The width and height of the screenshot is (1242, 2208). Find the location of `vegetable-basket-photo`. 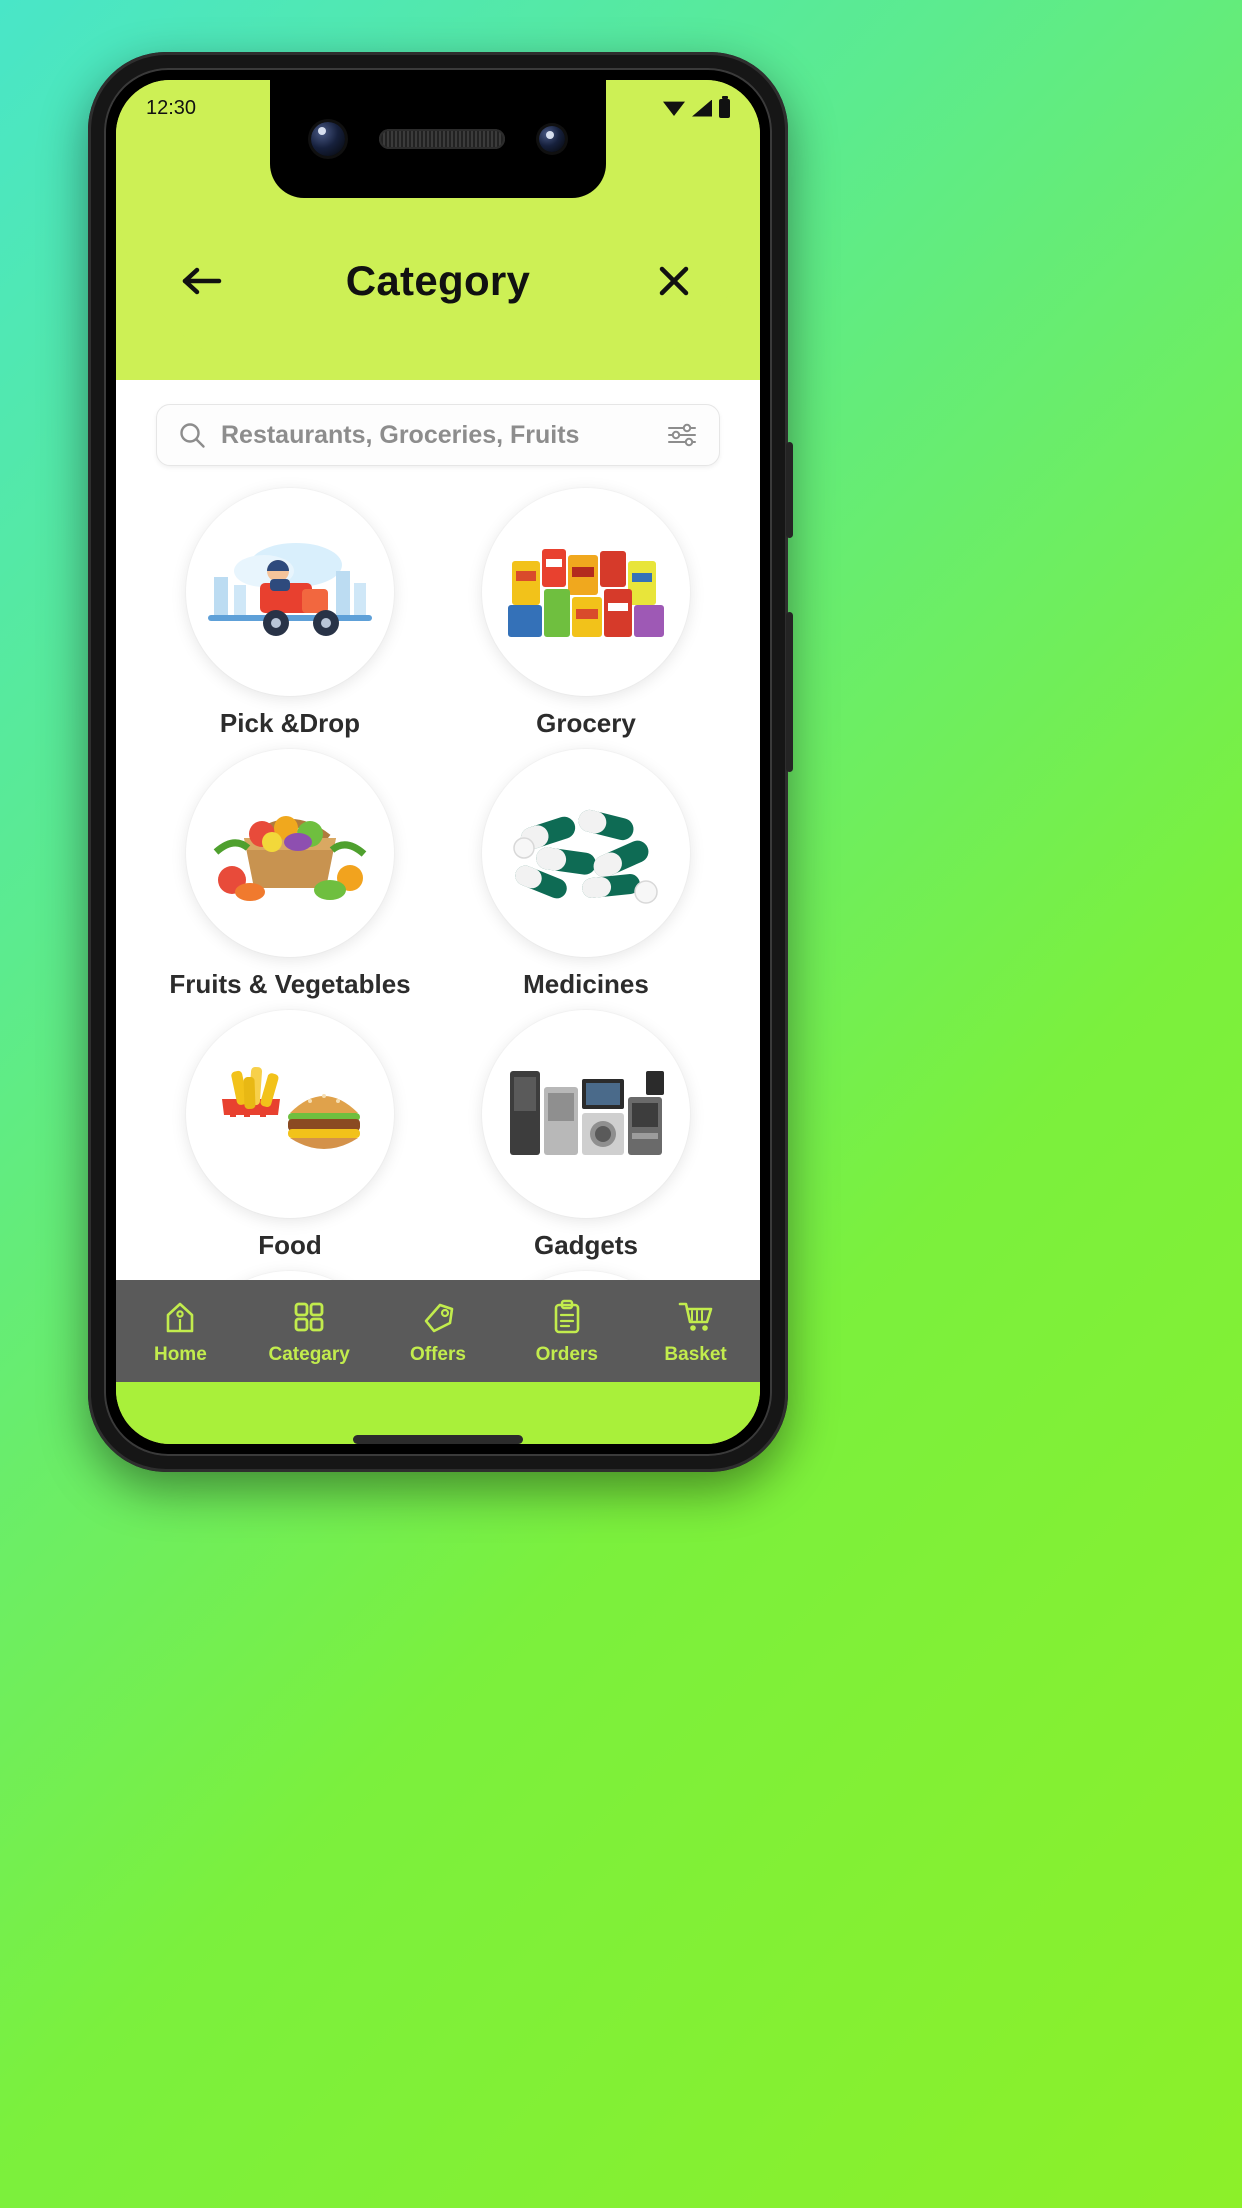

vegetable-basket-photo is located at coordinates (290, 853).